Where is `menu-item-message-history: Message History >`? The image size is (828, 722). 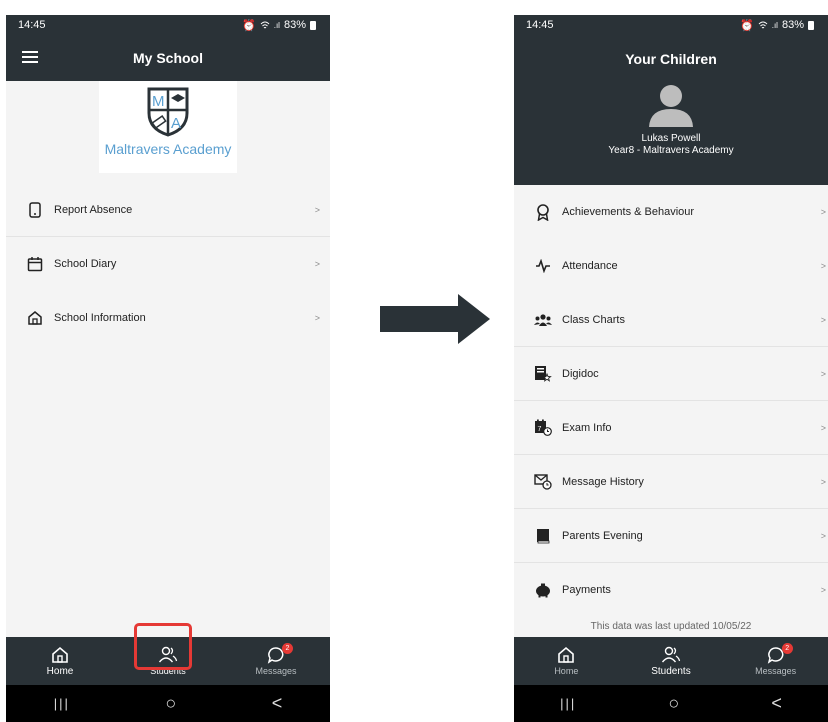
menu-item-message-history: Message History > is located at coordinates (671, 482).